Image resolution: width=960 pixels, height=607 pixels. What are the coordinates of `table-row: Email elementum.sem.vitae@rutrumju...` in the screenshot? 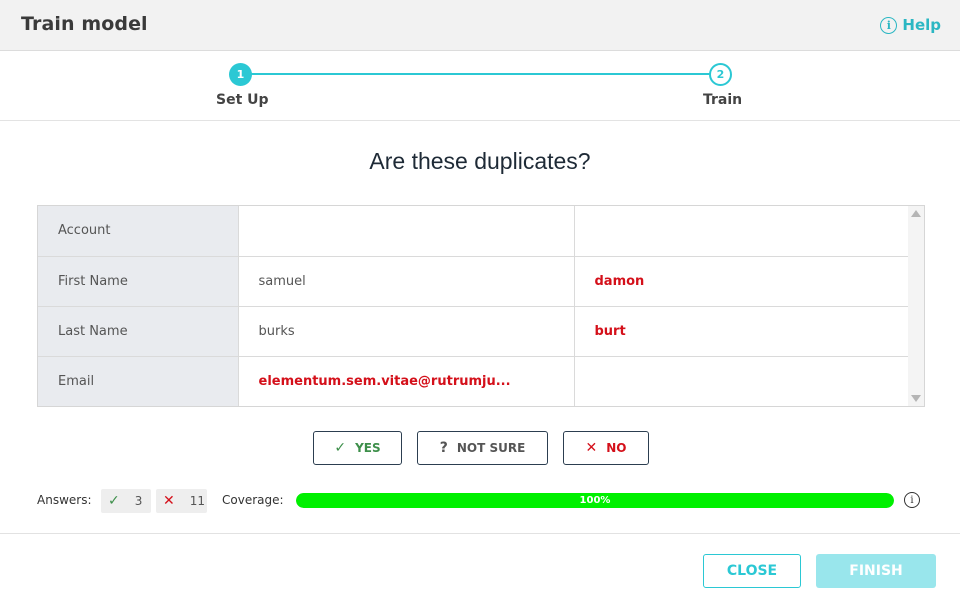 It's located at (474, 381).